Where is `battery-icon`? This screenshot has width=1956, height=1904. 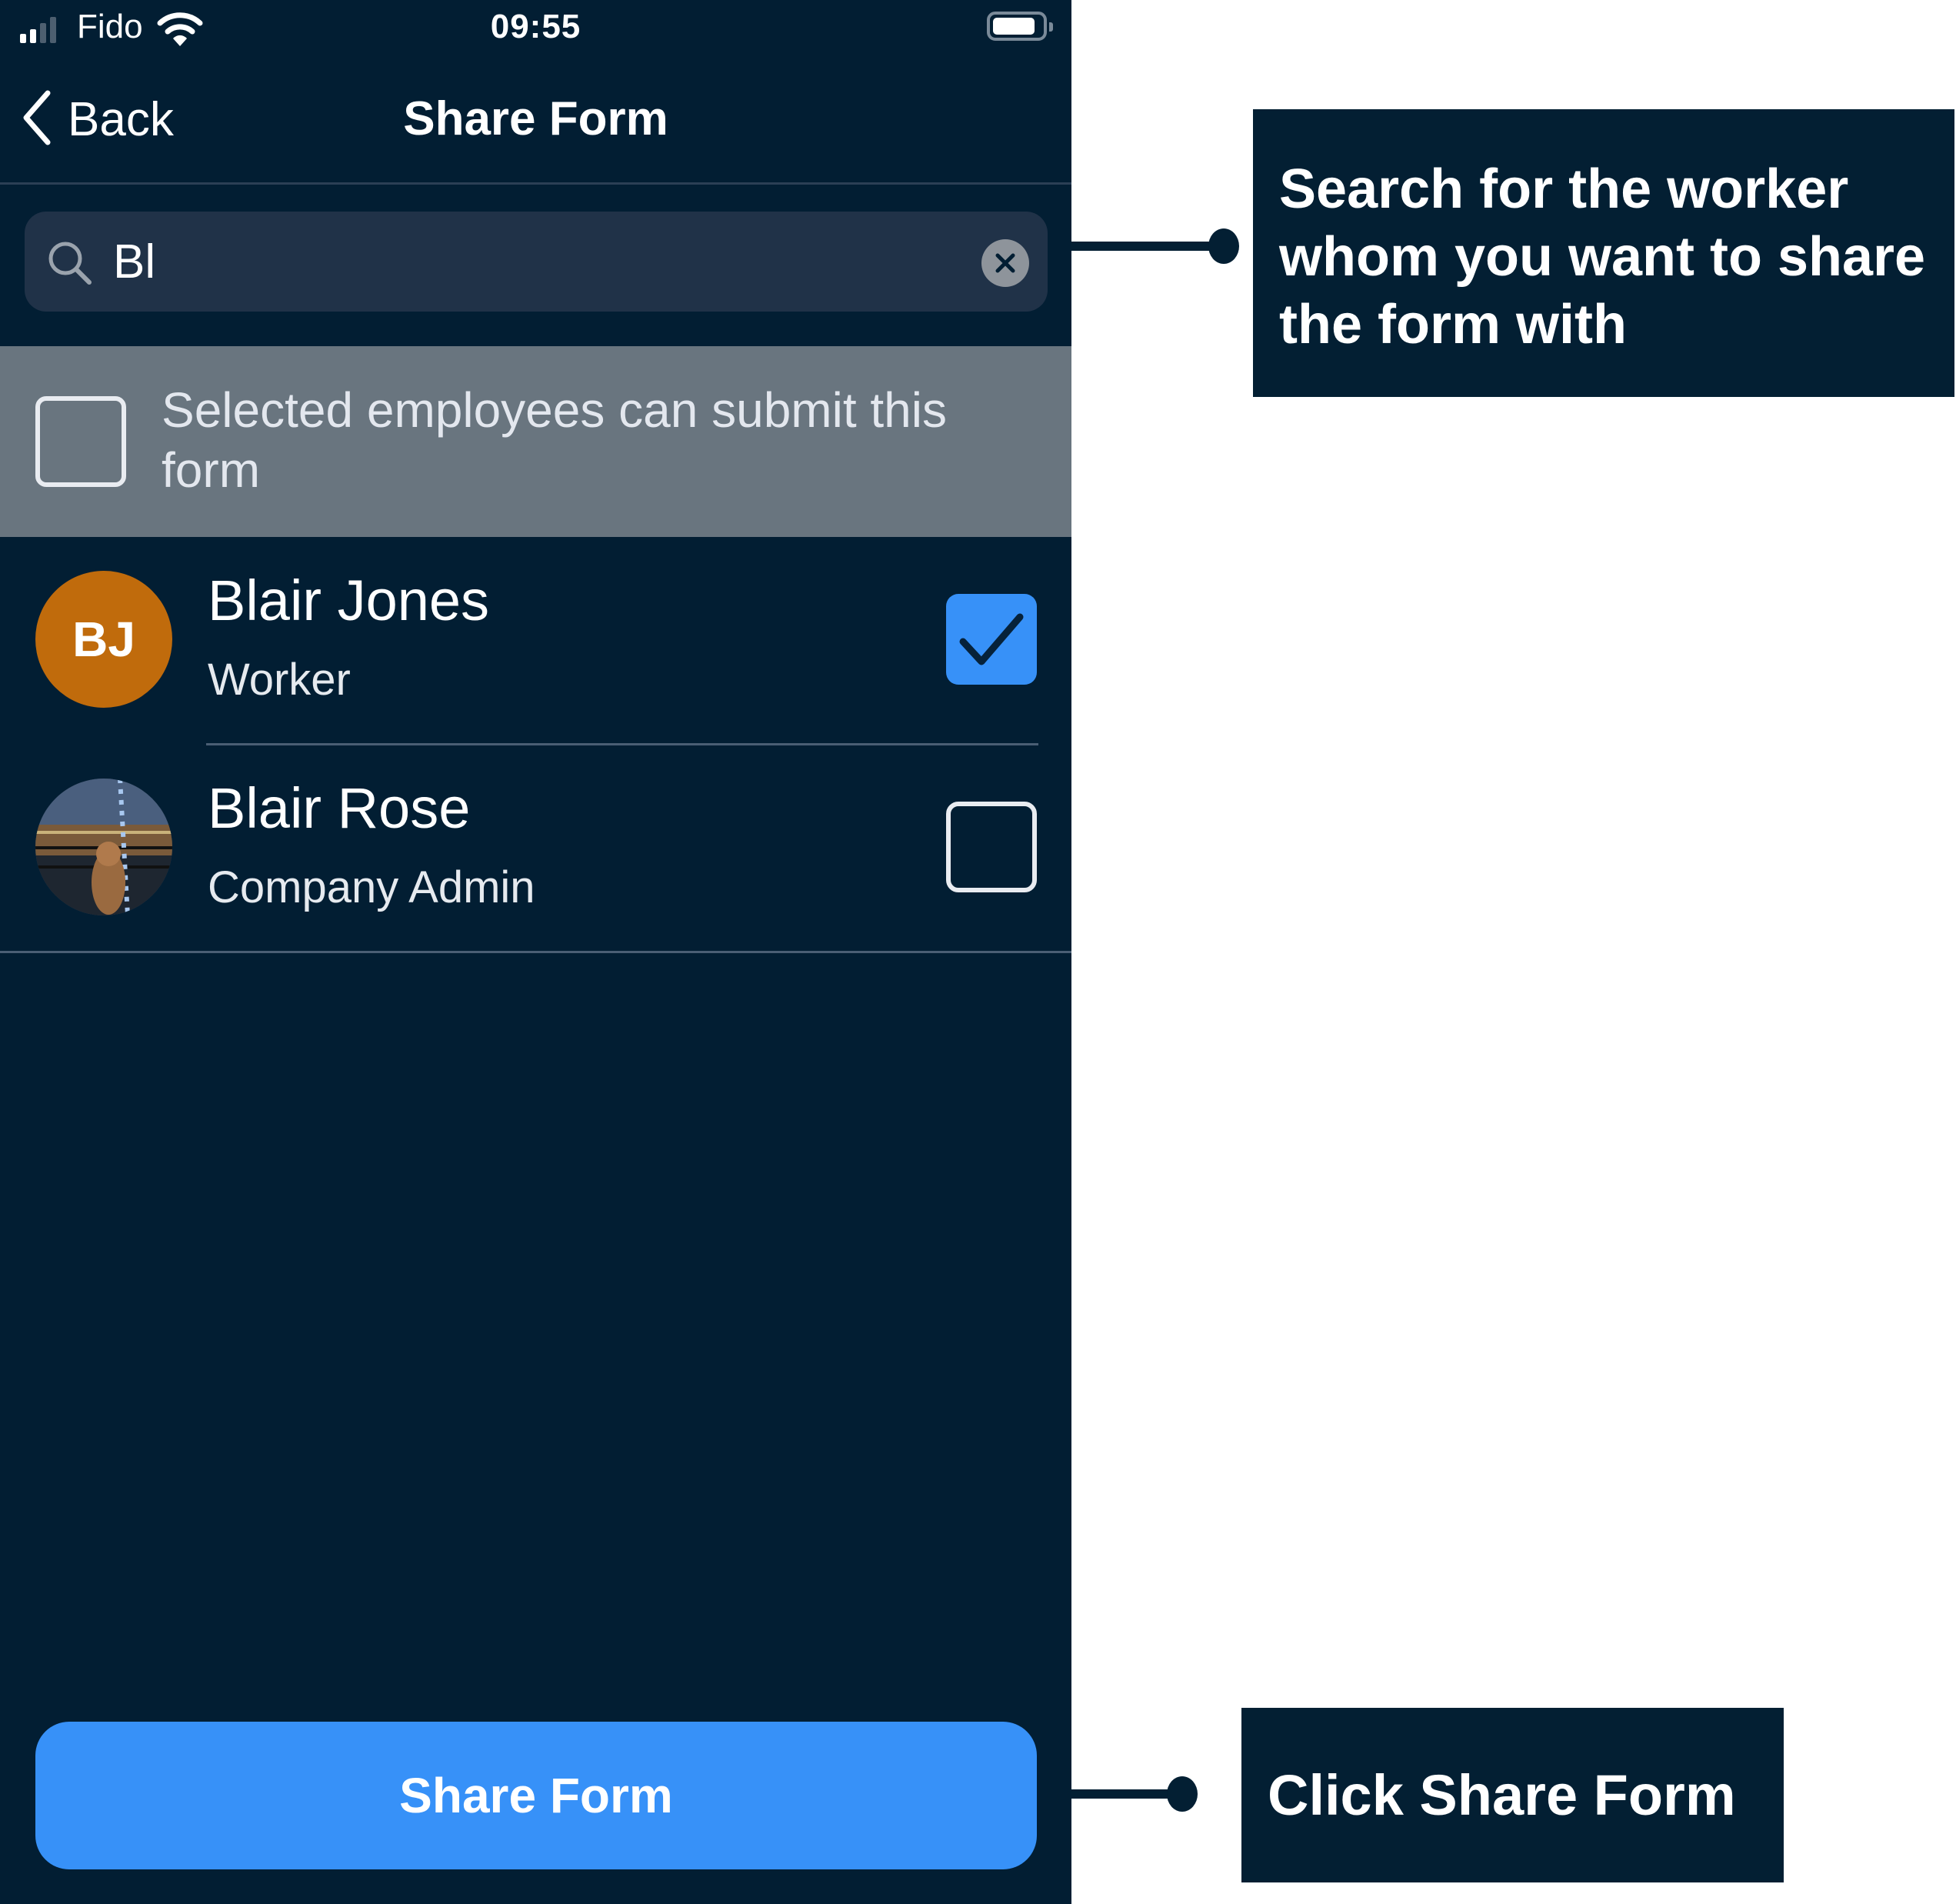 battery-icon is located at coordinates (1020, 26).